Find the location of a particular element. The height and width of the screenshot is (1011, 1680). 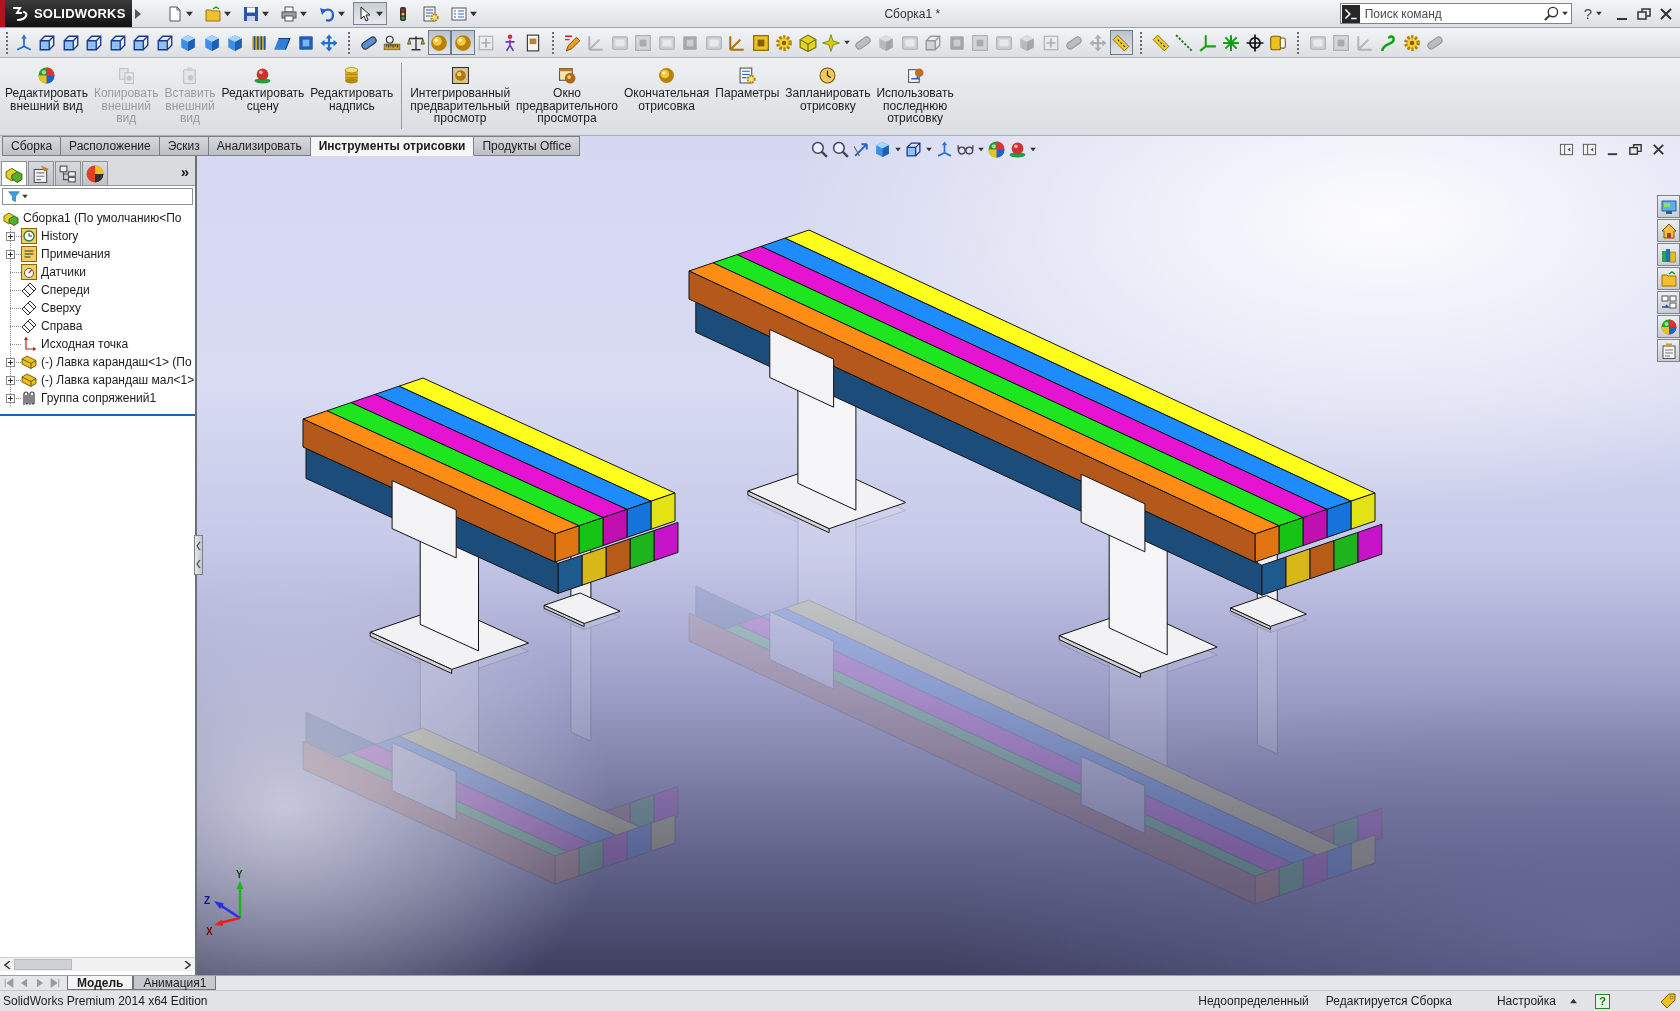

arrow-icon is located at coordinates (861, 149).